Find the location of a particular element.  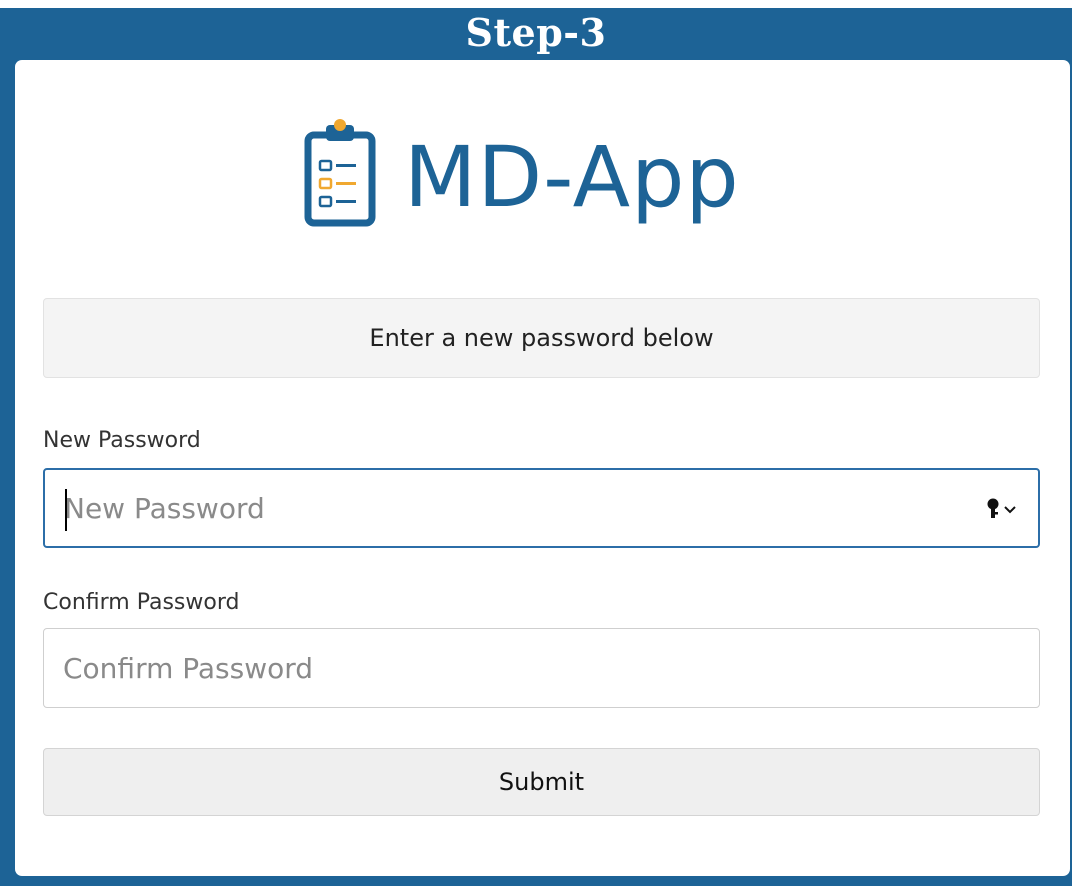

new-password-label: New Password is located at coordinates (122, 440).